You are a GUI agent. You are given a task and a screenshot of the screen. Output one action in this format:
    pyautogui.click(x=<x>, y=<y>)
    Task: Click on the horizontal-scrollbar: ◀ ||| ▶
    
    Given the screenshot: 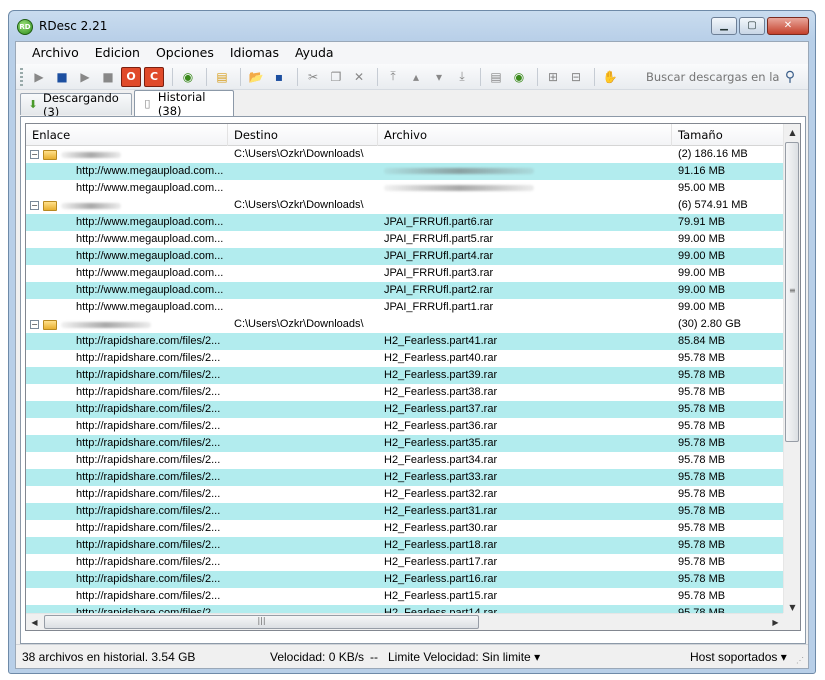 What is the action you would take?
    pyautogui.click(x=405, y=621)
    